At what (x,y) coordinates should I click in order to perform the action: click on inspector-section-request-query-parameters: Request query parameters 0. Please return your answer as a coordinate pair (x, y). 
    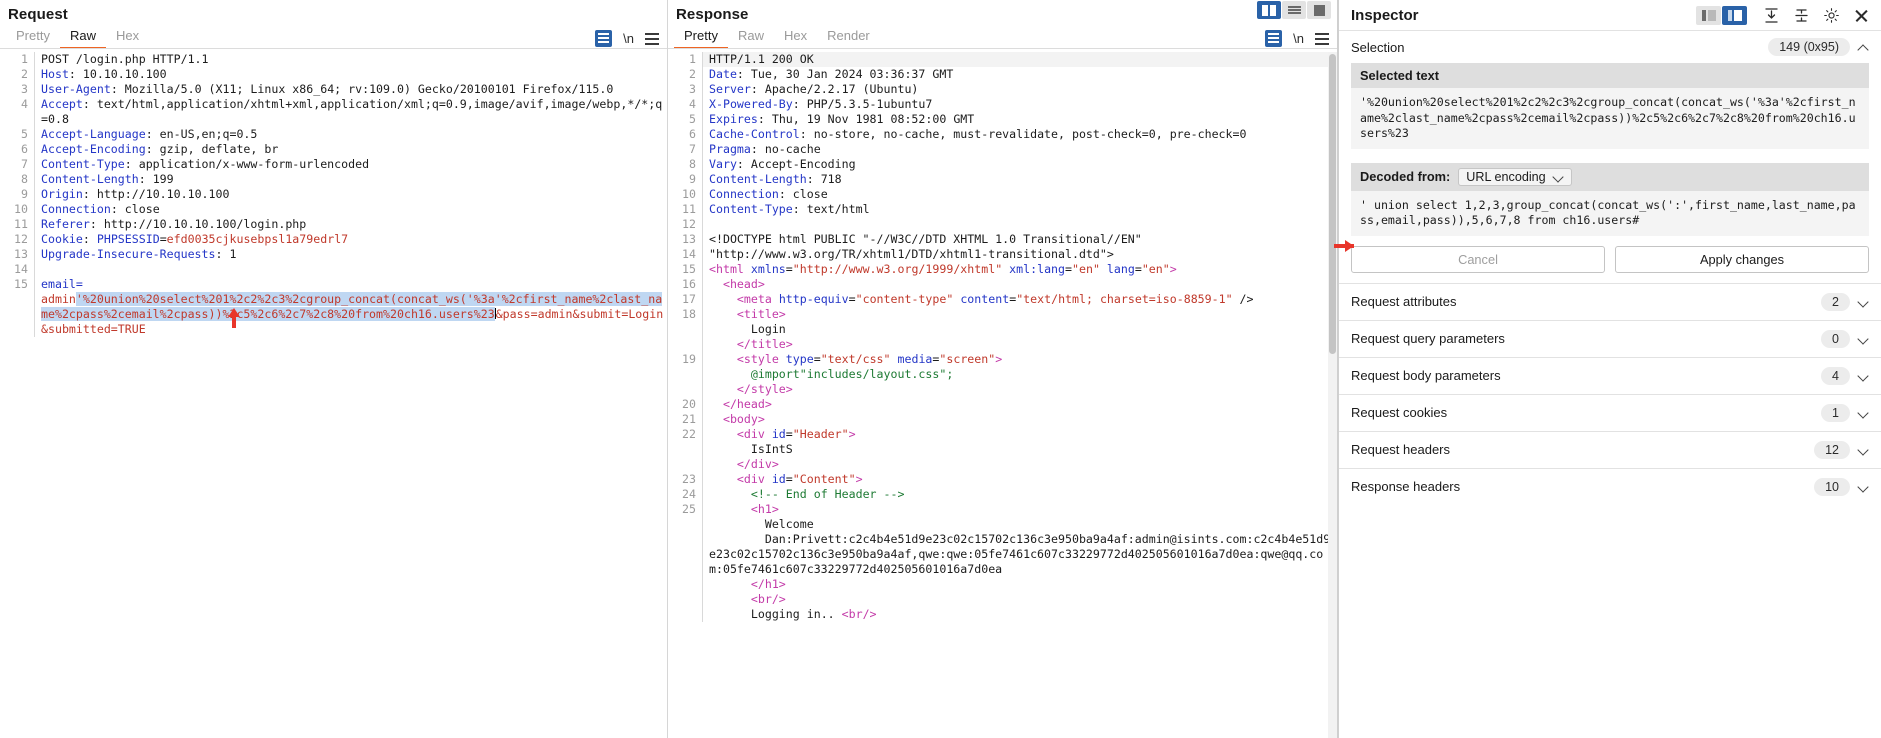
    Looking at the image, I should click on (1610, 338).